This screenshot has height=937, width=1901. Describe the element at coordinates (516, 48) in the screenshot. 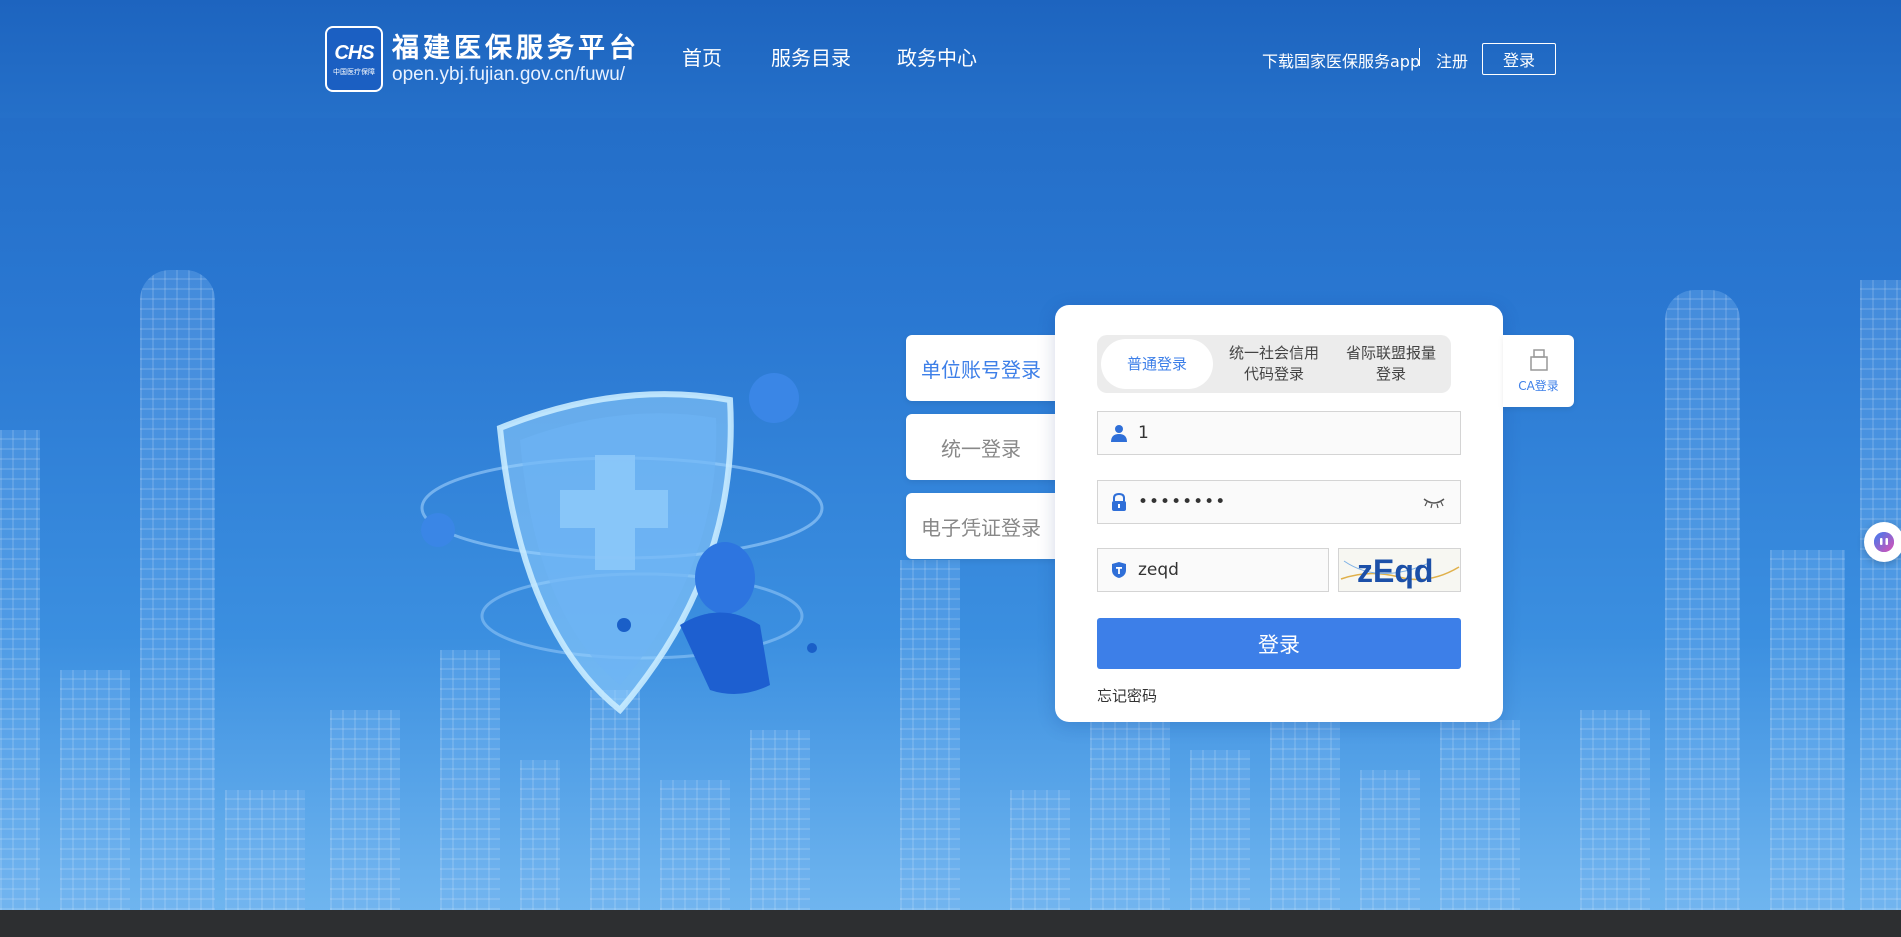

I see `site-title: 福建医保服务平台` at that location.